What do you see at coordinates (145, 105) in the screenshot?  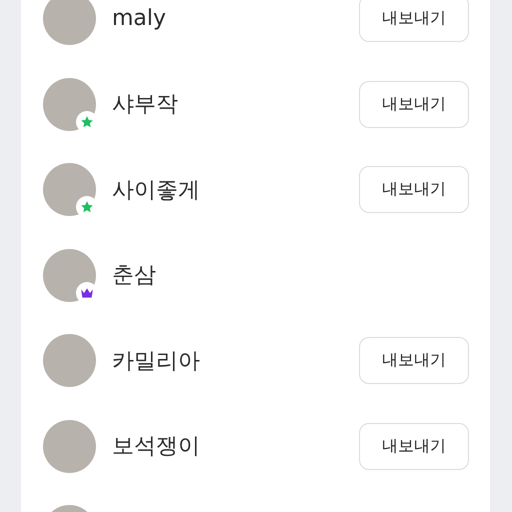 I see `friend-name: 샤부작` at bounding box center [145, 105].